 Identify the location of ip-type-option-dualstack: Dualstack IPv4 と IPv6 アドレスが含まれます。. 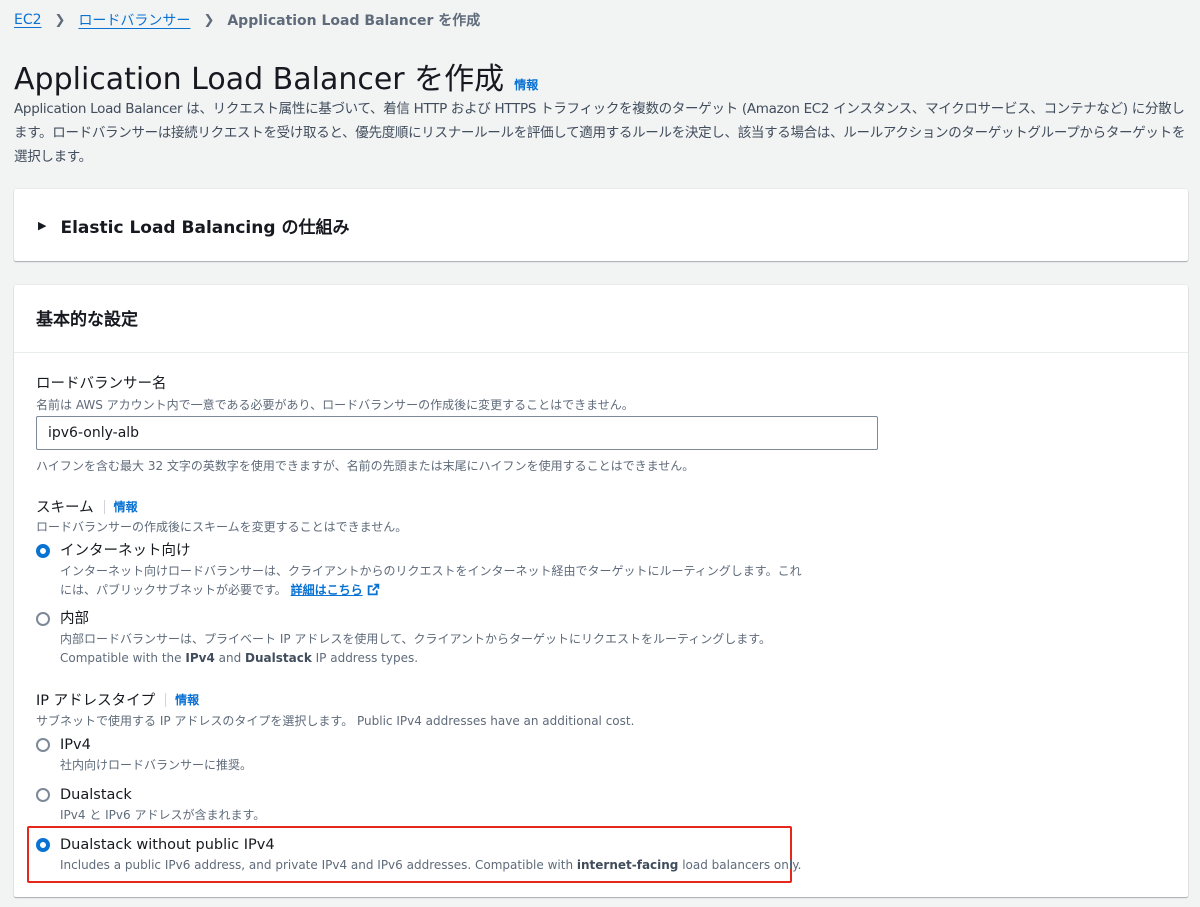
(150, 805).